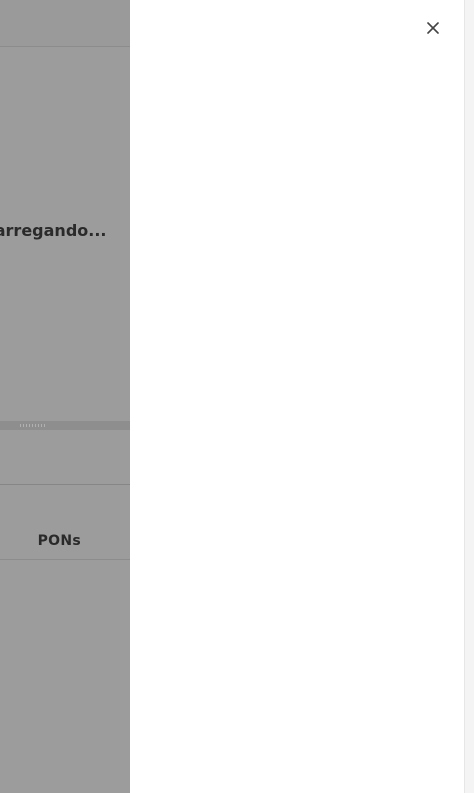 The image size is (474, 793). What do you see at coordinates (65, 457) in the screenshot?
I see `background-section` at bounding box center [65, 457].